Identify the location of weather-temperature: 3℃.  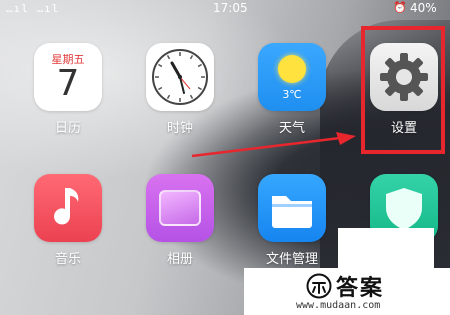
(292, 94).